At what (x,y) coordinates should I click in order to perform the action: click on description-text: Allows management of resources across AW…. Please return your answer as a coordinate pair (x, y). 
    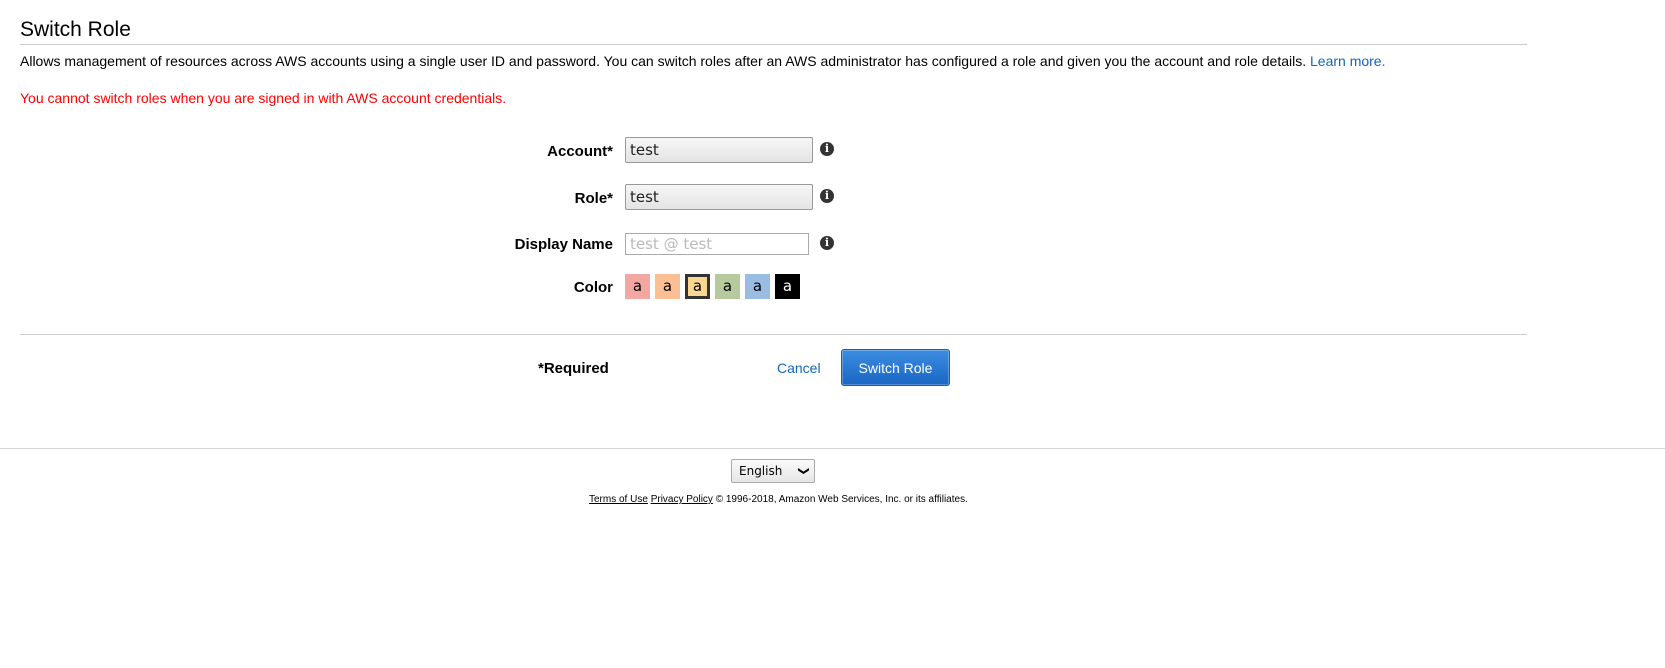
    Looking at the image, I should click on (665, 61).